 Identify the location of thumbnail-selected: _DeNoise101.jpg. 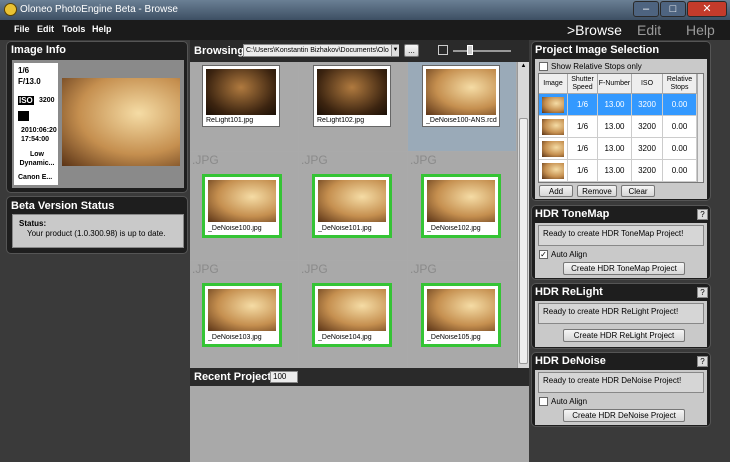
(352, 206).